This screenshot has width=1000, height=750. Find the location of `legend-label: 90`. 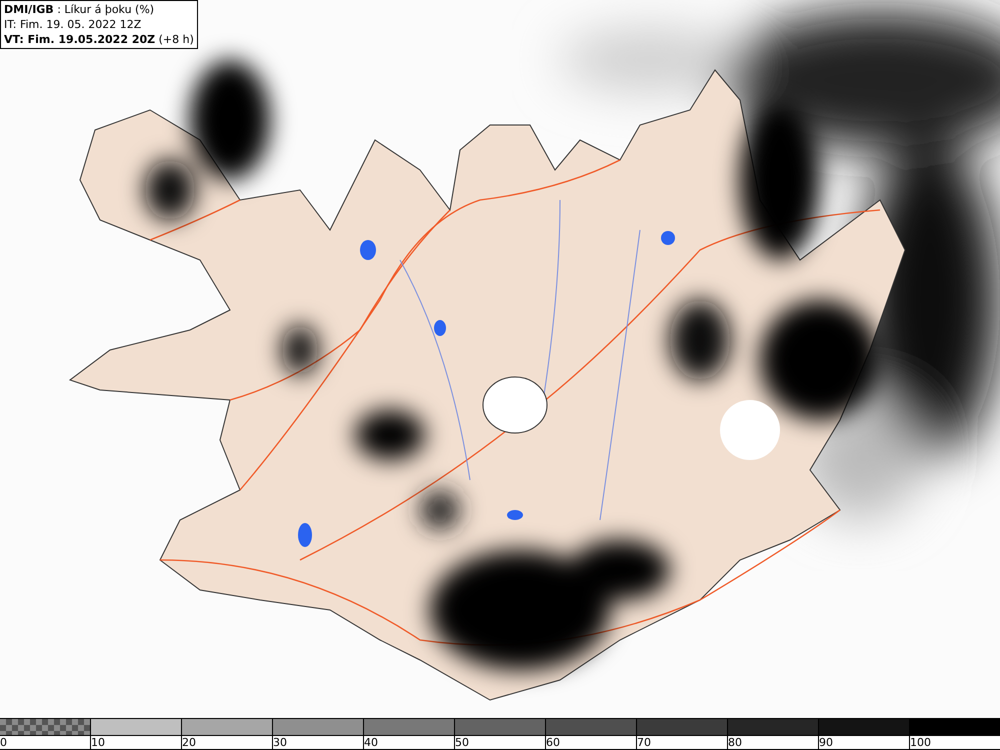

legend-label: 90 is located at coordinates (826, 742).